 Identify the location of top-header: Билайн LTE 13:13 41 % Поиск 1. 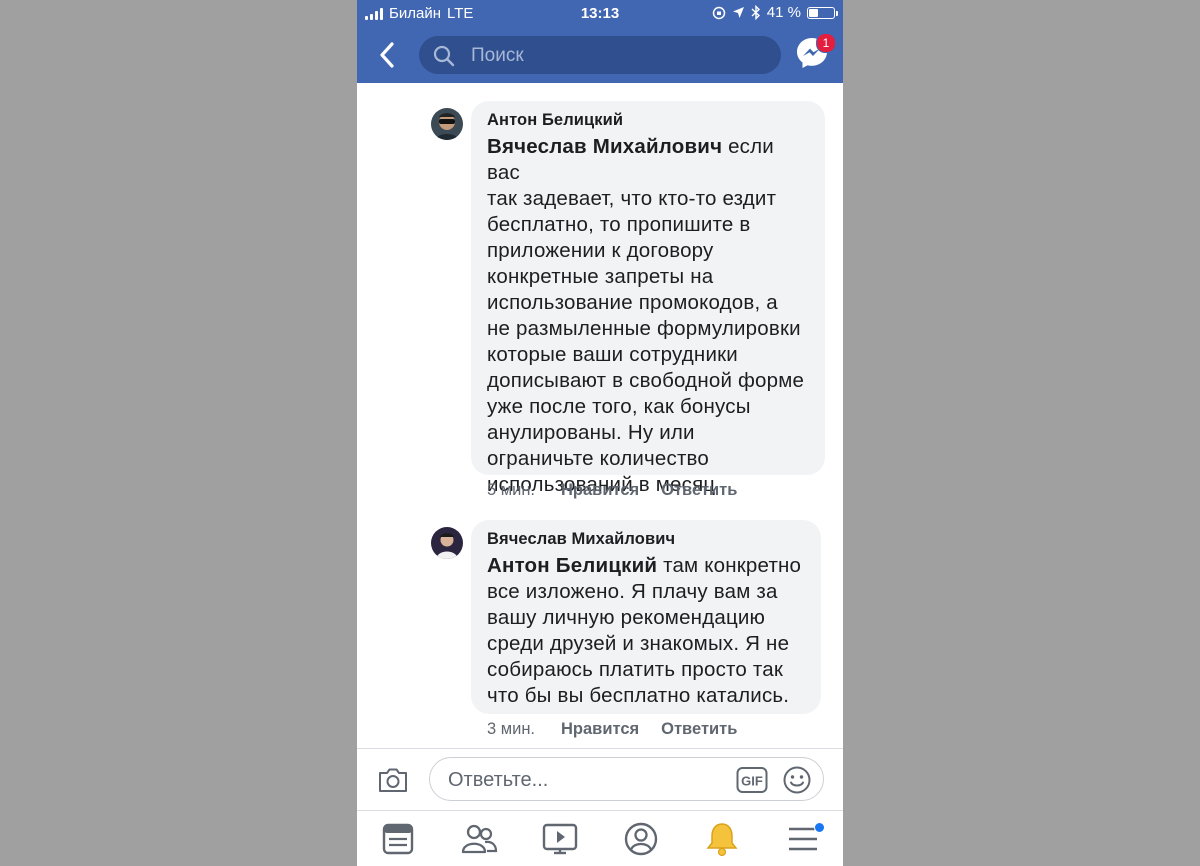
(600, 41).